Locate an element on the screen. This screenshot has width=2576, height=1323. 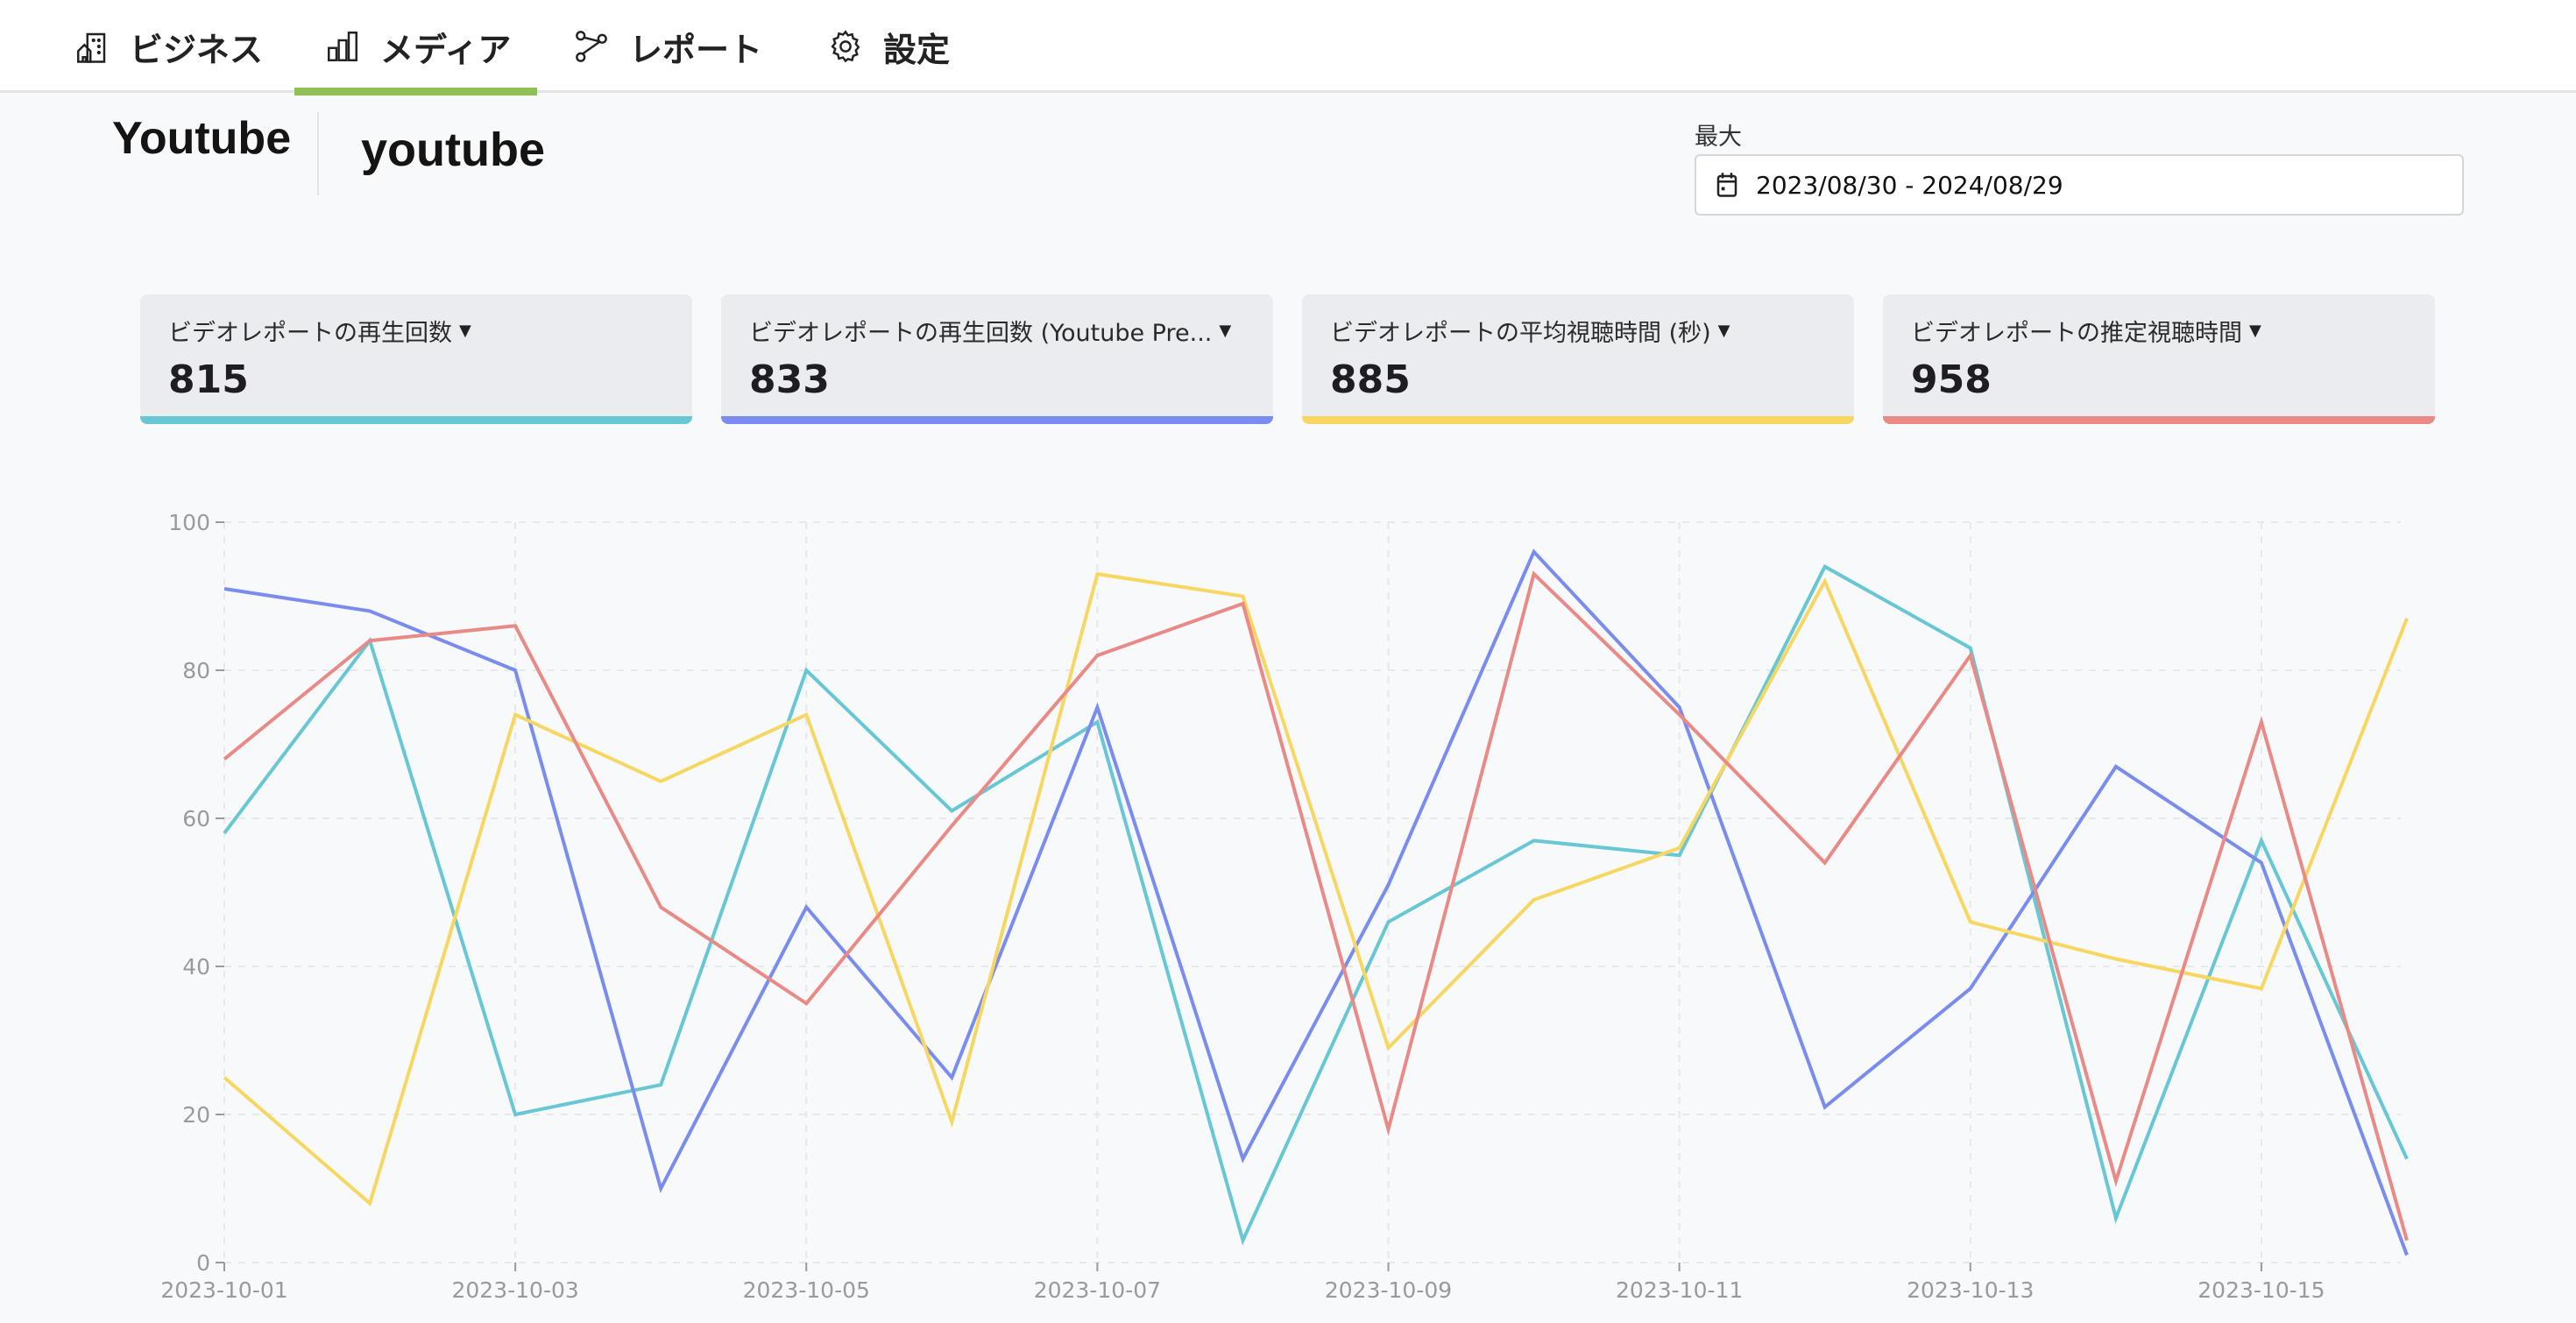
y-tick-label: 0 is located at coordinates (203, 1263).